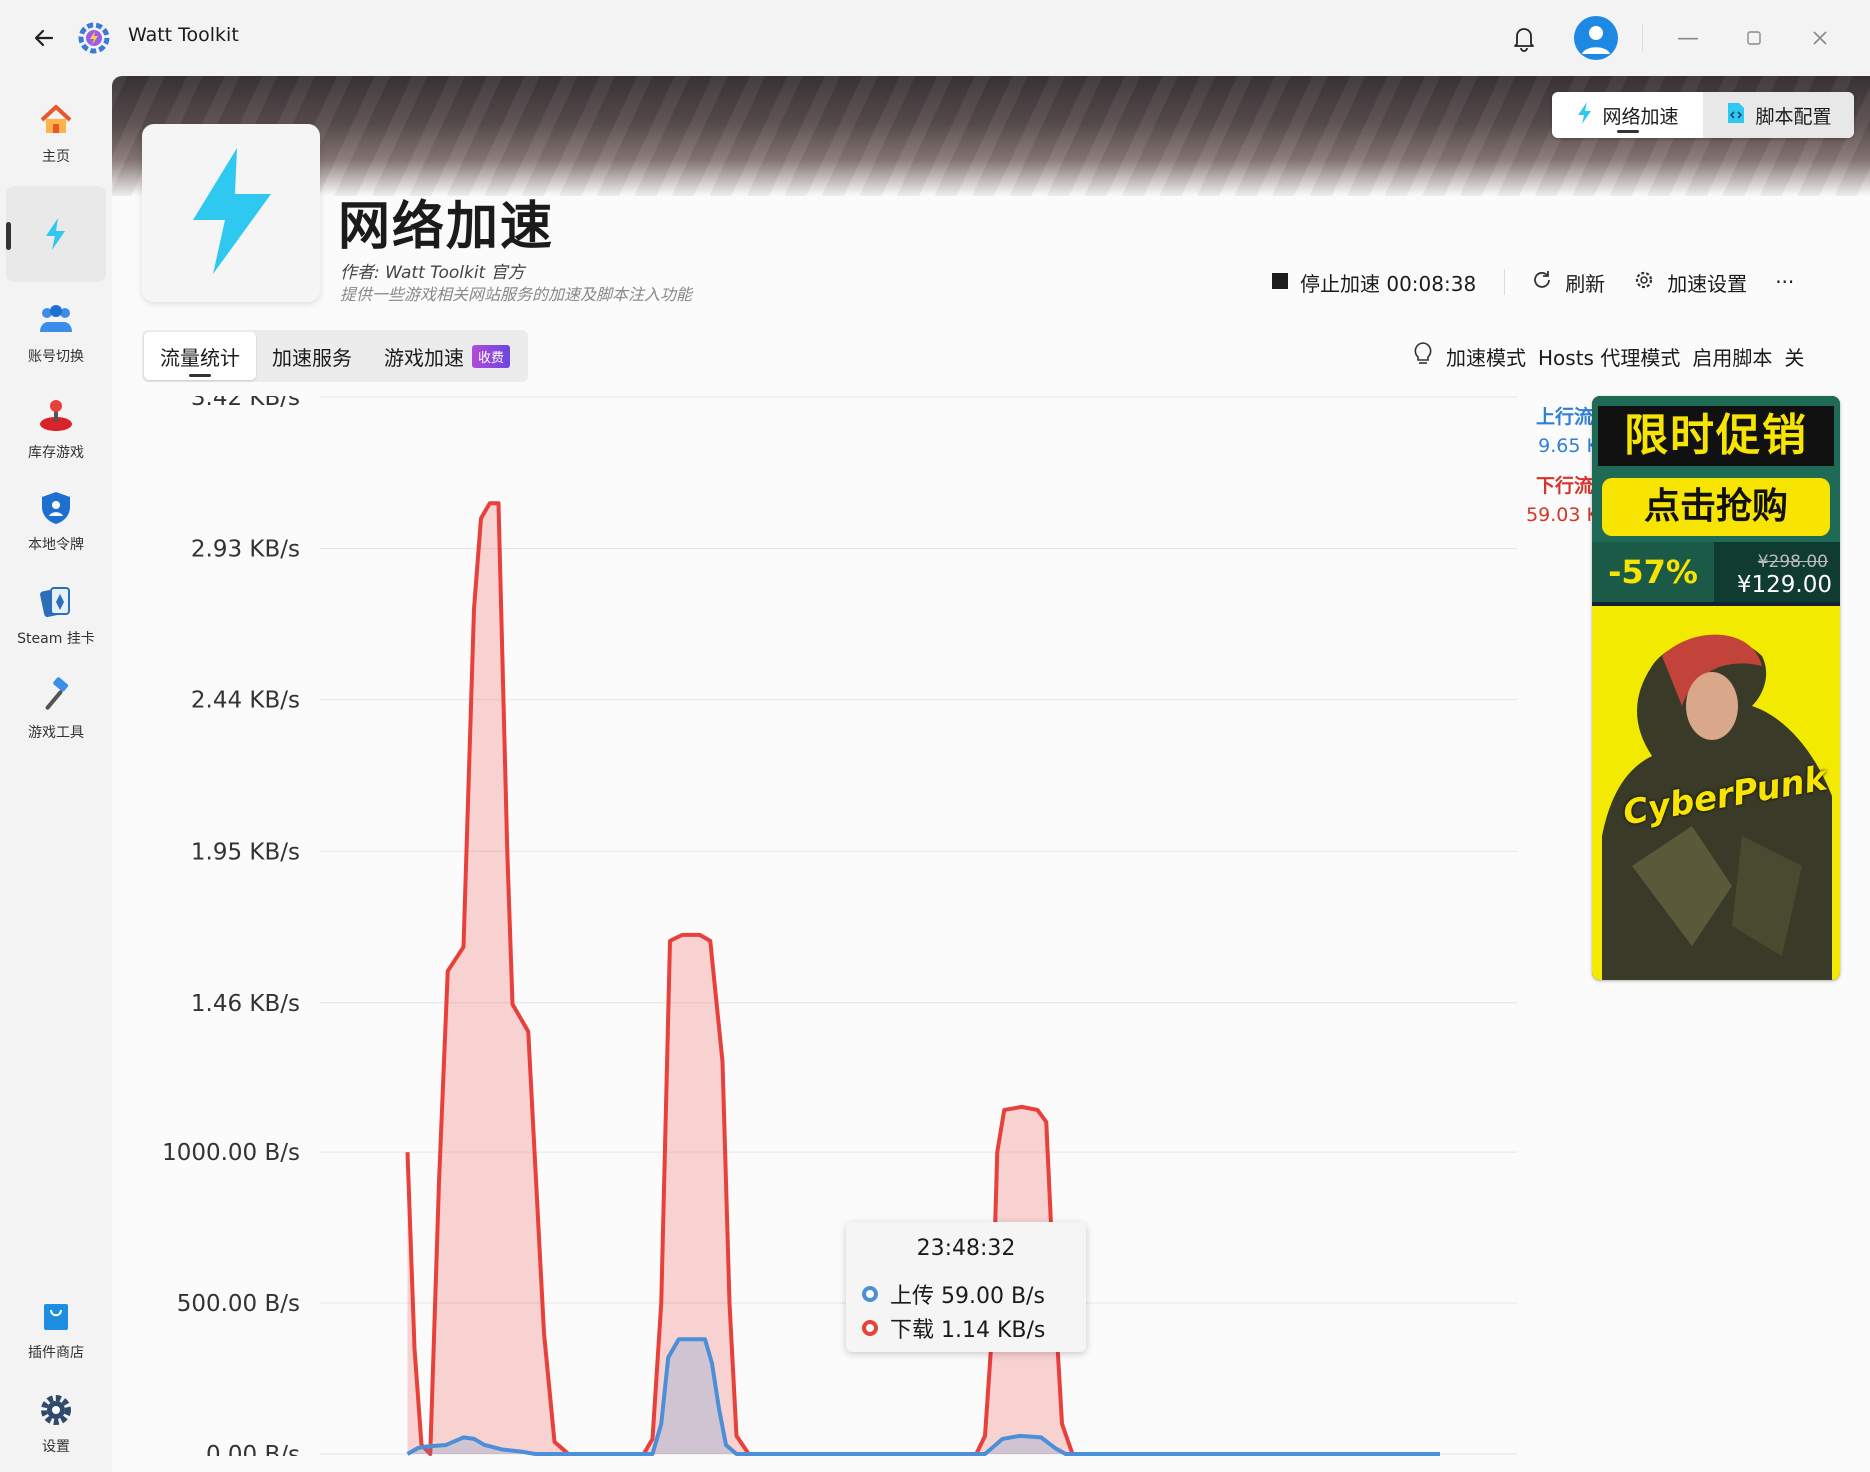  Describe the element at coordinates (56, 508) in the screenshot. I see `shield-icon` at that location.